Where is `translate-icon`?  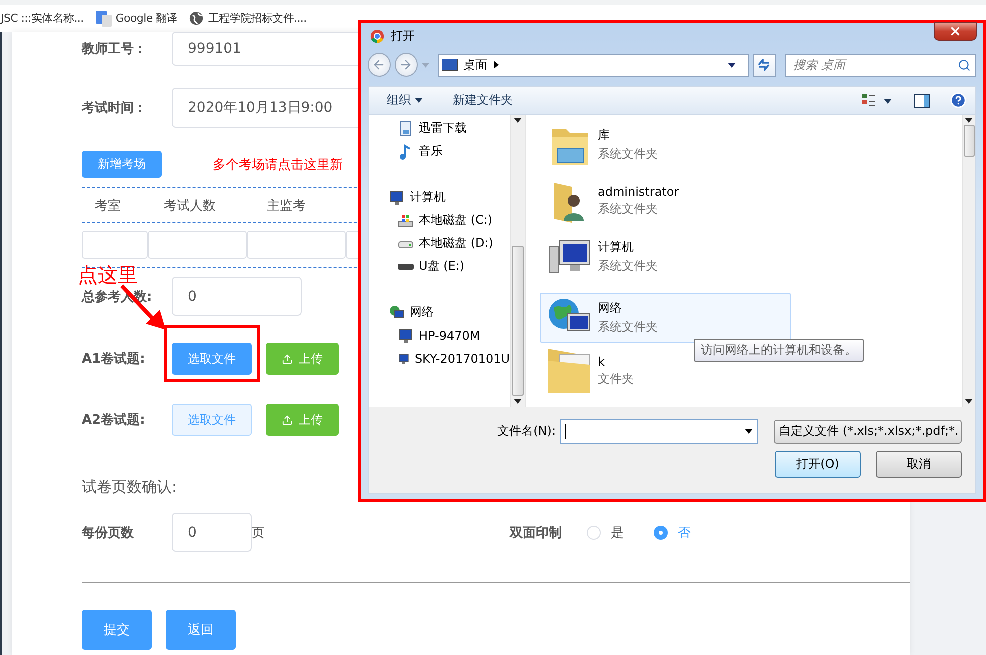 translate-icon is located at coordinates (104, 18).